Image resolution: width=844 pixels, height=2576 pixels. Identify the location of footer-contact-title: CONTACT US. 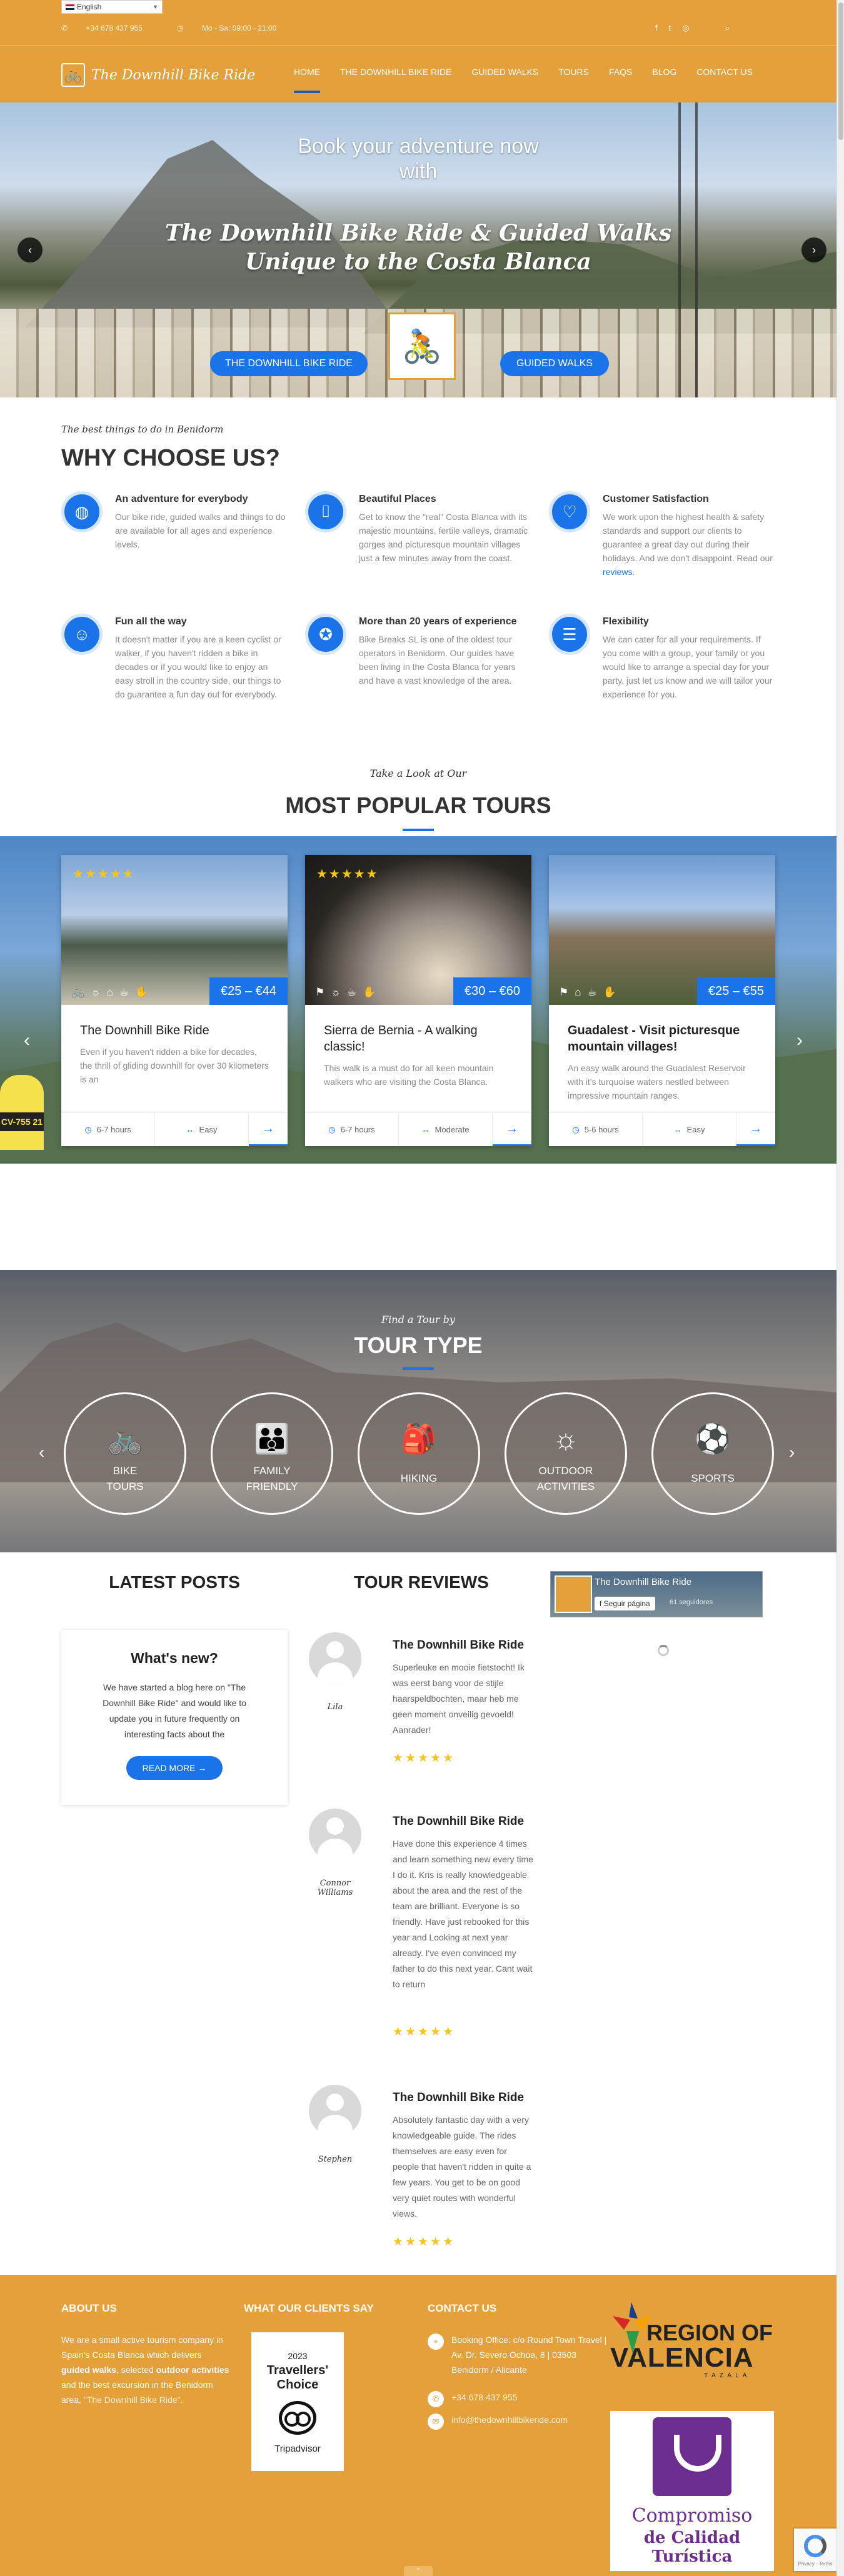
(462, 2308).